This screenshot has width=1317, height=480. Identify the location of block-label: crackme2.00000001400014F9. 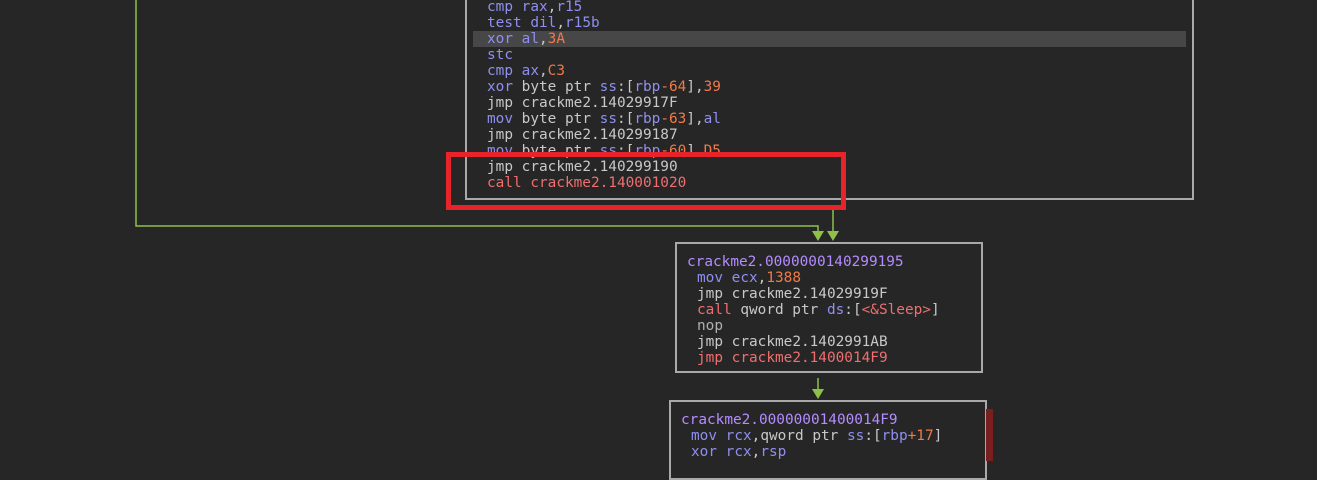
(833, 420).